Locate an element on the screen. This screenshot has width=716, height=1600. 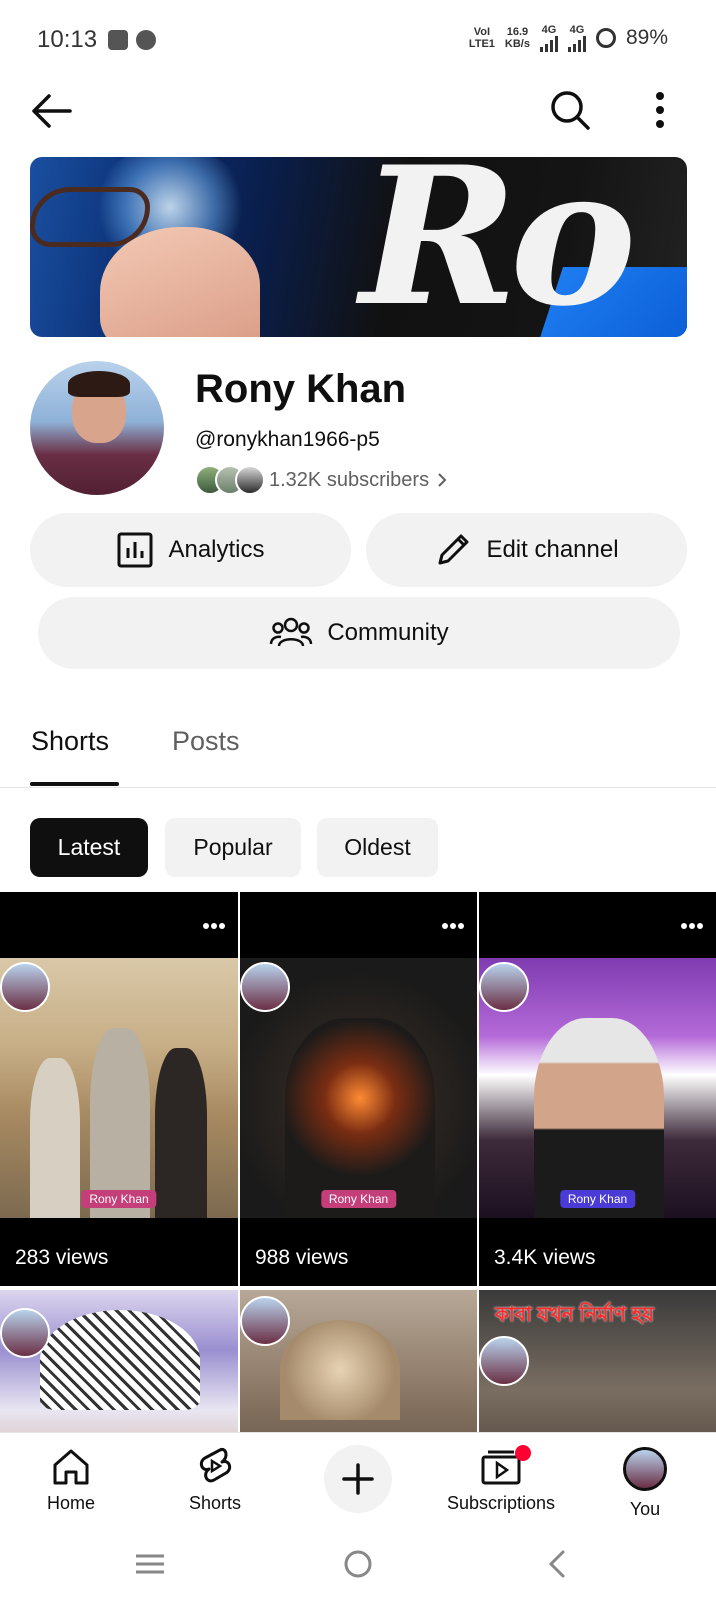
short-tile: Rony Khan 3.4K views is located at coordinates (597, 1089).